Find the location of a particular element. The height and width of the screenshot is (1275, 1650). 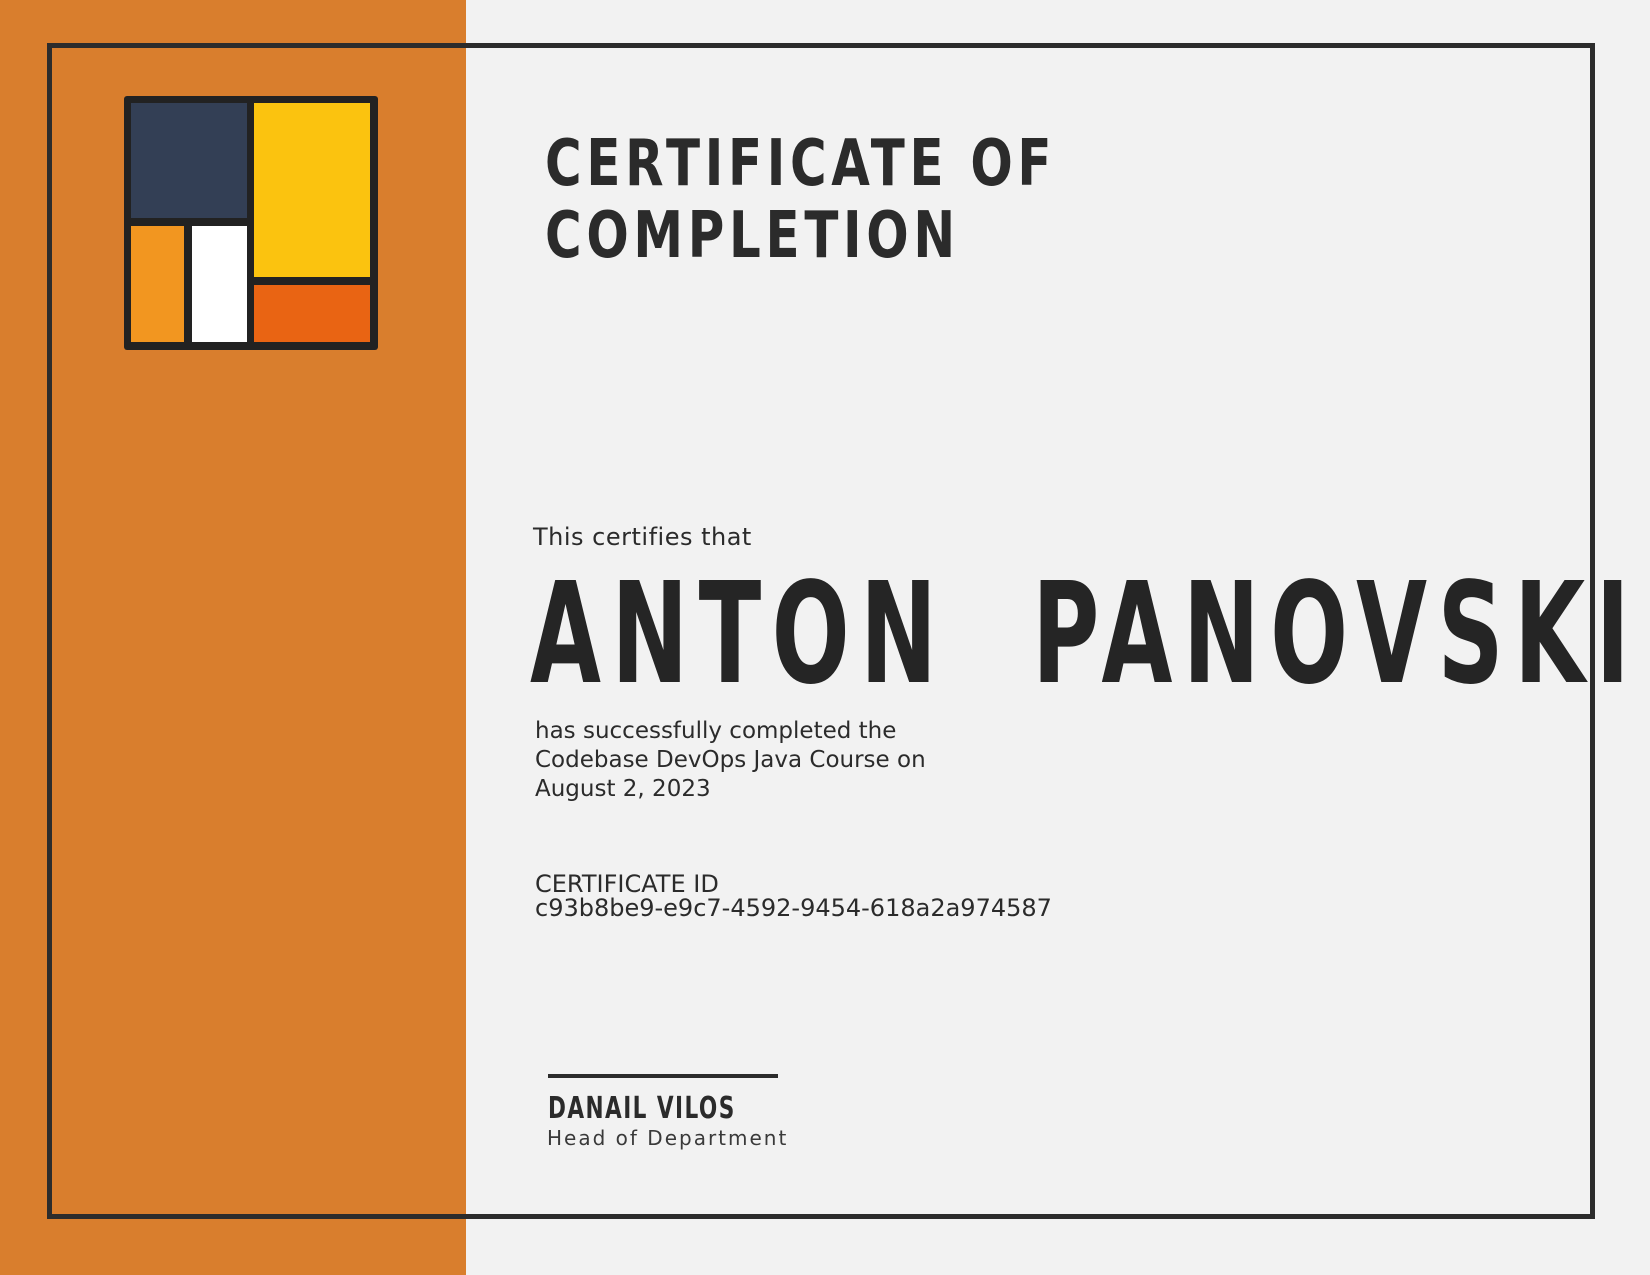

title-line-2: COMPLETION is located at coordinates (752, 236).